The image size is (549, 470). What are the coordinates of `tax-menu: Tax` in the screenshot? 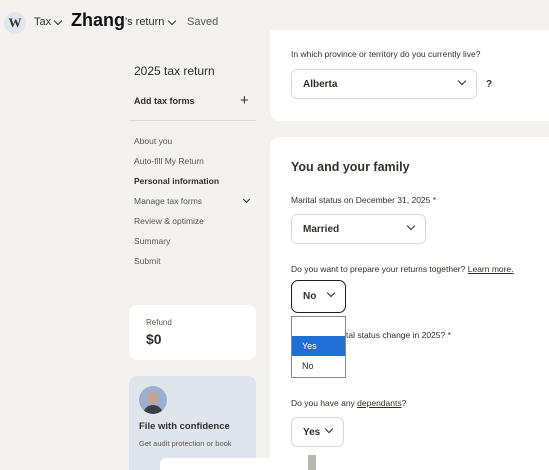 It's located at (48, 22).